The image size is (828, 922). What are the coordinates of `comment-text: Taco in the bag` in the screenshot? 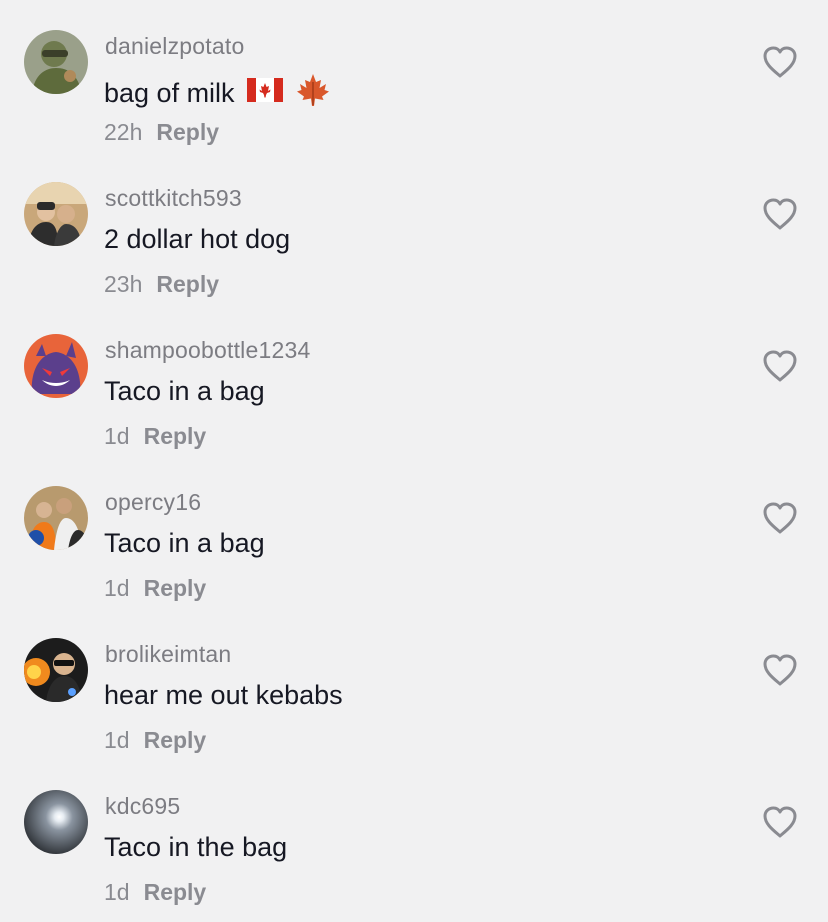 It's located at (196, 847).